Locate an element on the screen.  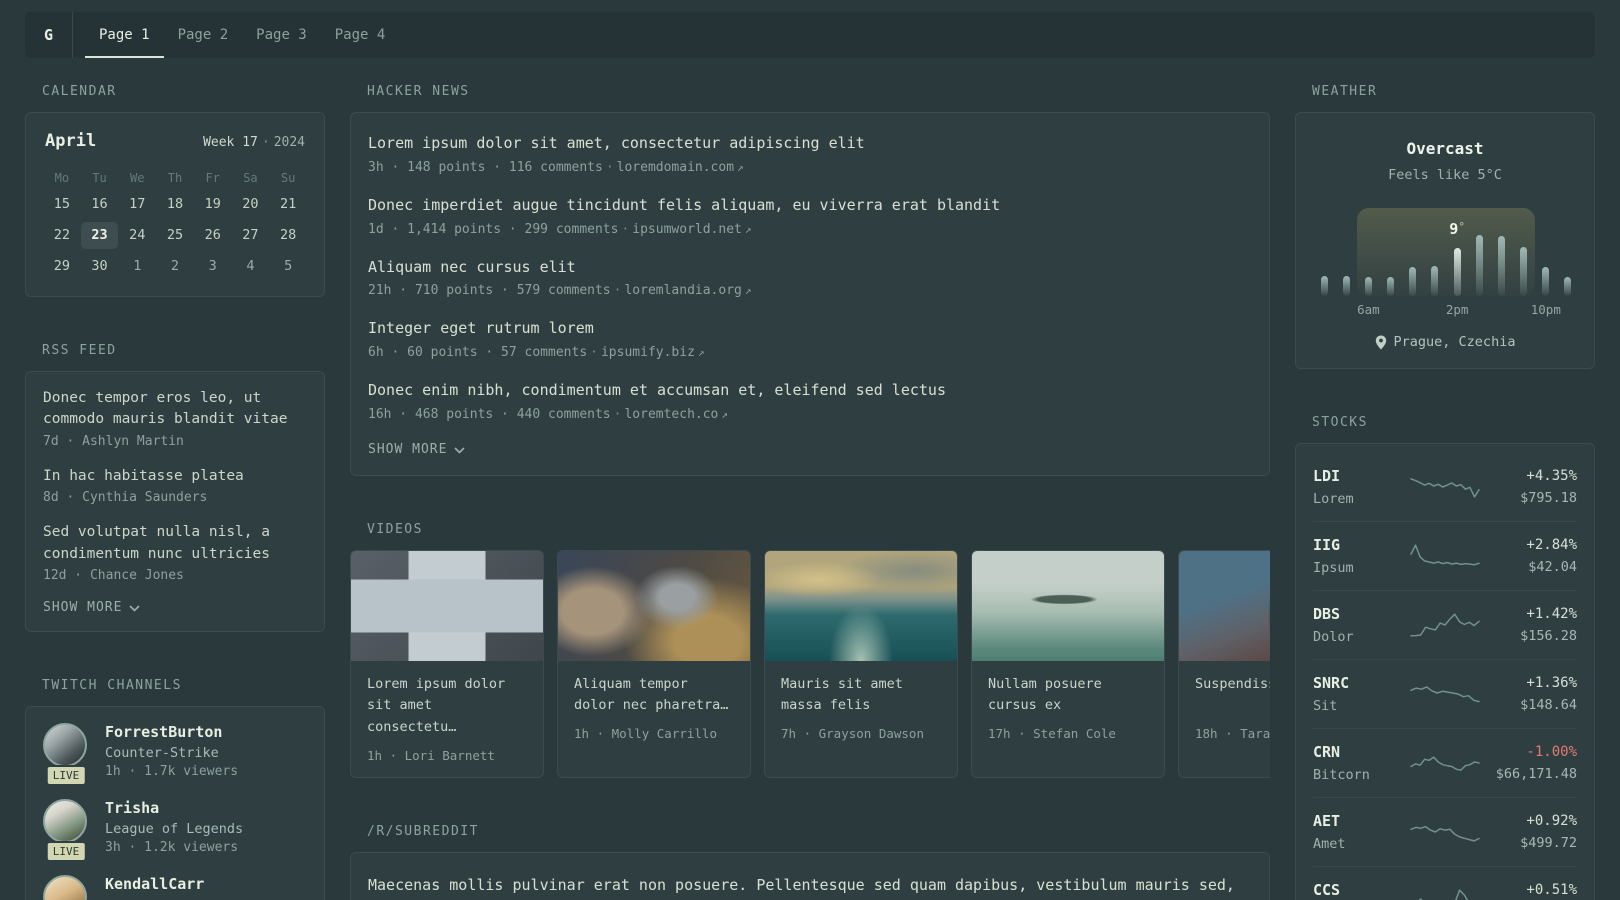
video-meta: 1h · Lori Barnett is located at coordinates (431, 755).